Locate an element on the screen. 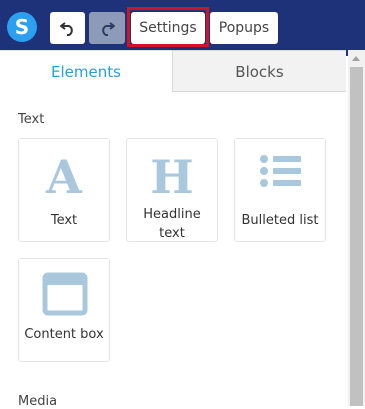  panel-scrollbar is located at coordinates (356, 228).